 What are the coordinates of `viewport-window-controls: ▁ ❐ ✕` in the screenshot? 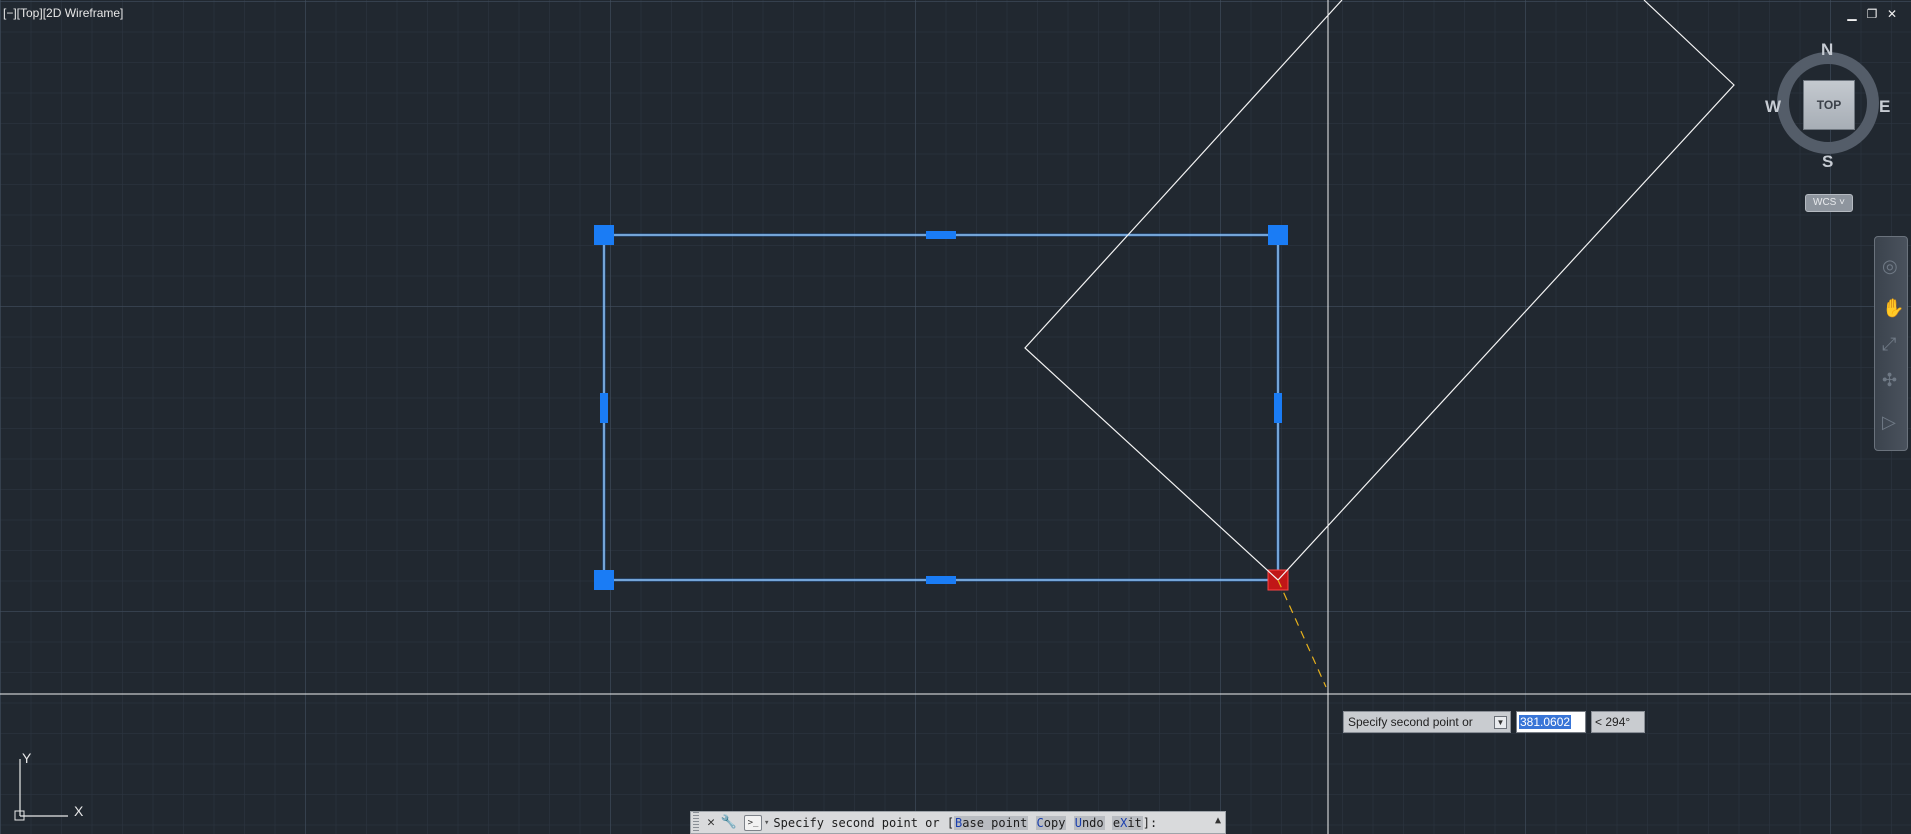 It's located at (1872, 14).